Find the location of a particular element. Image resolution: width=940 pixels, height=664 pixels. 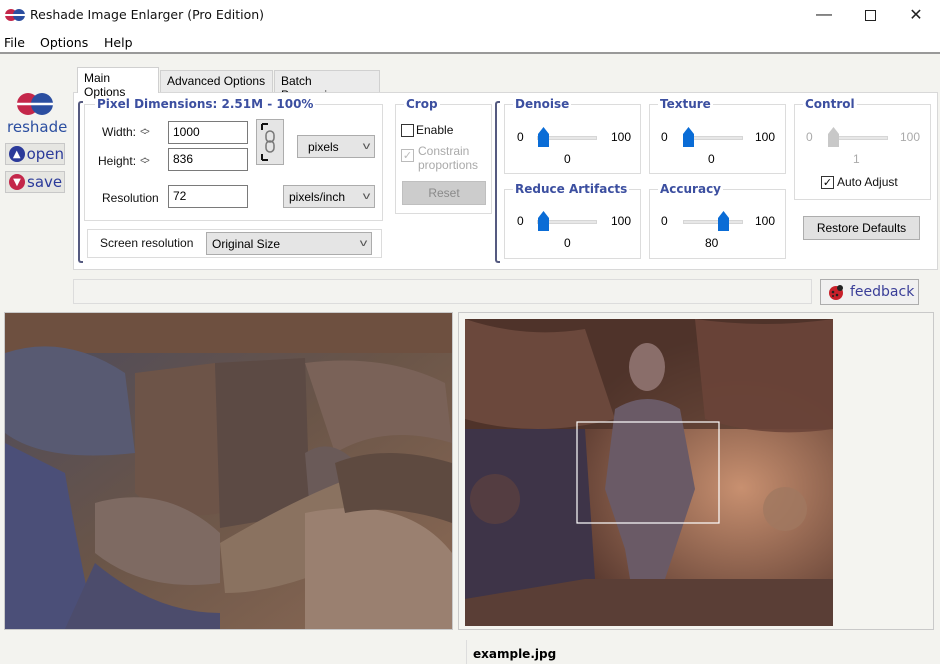

height-label: Height: is located at coordinates (117, 161).